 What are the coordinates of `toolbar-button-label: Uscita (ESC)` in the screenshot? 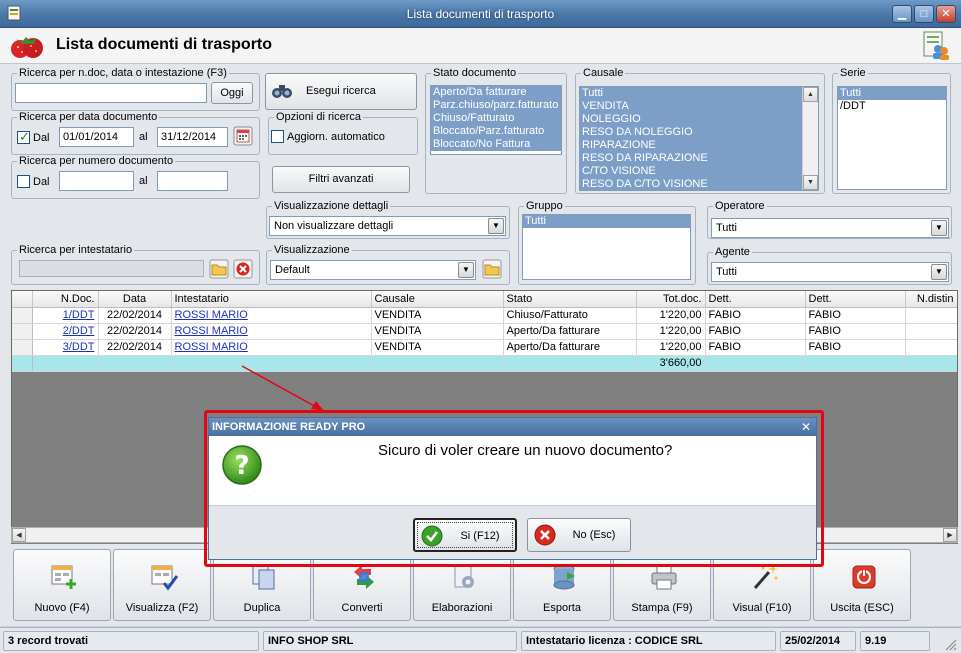 It's located at (862, 608).